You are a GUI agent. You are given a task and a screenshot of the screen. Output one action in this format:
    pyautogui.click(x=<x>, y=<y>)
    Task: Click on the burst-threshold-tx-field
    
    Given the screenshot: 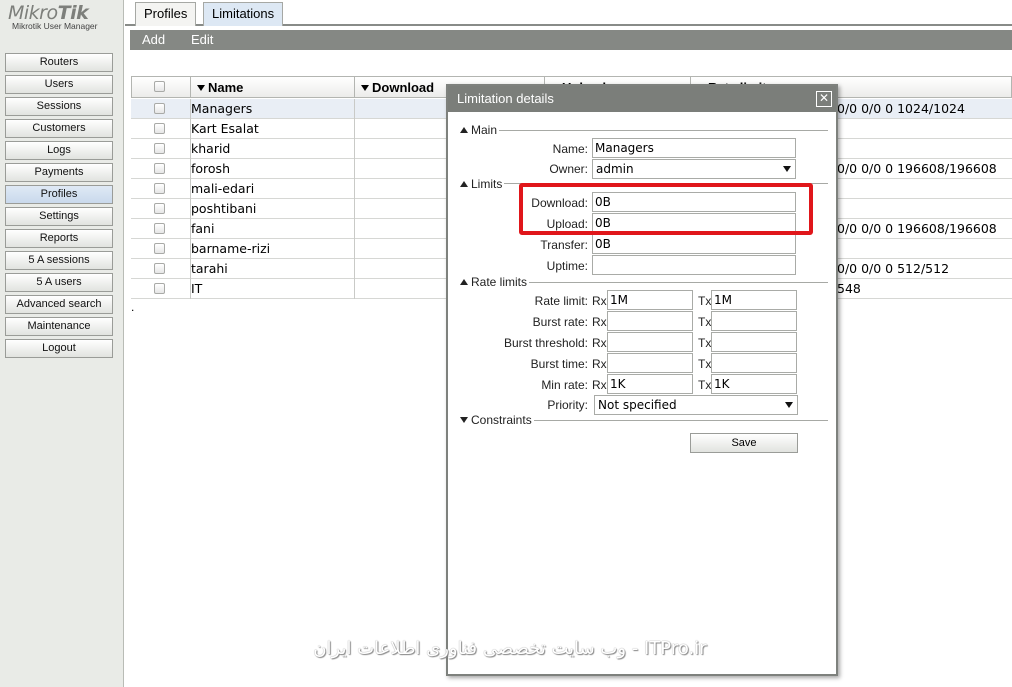 What is the action you would take?
    pyautogui.click(x=754, y=342)
    